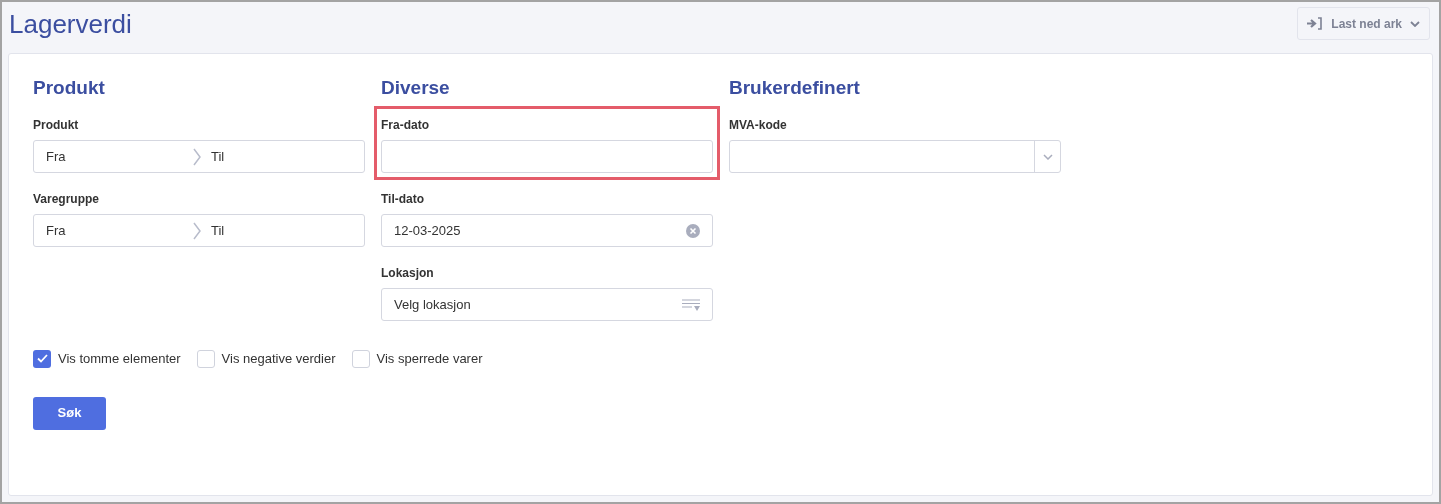 The width and height of the screenshot is (1441, 504). I want to click on select-field, so click(895, 156).